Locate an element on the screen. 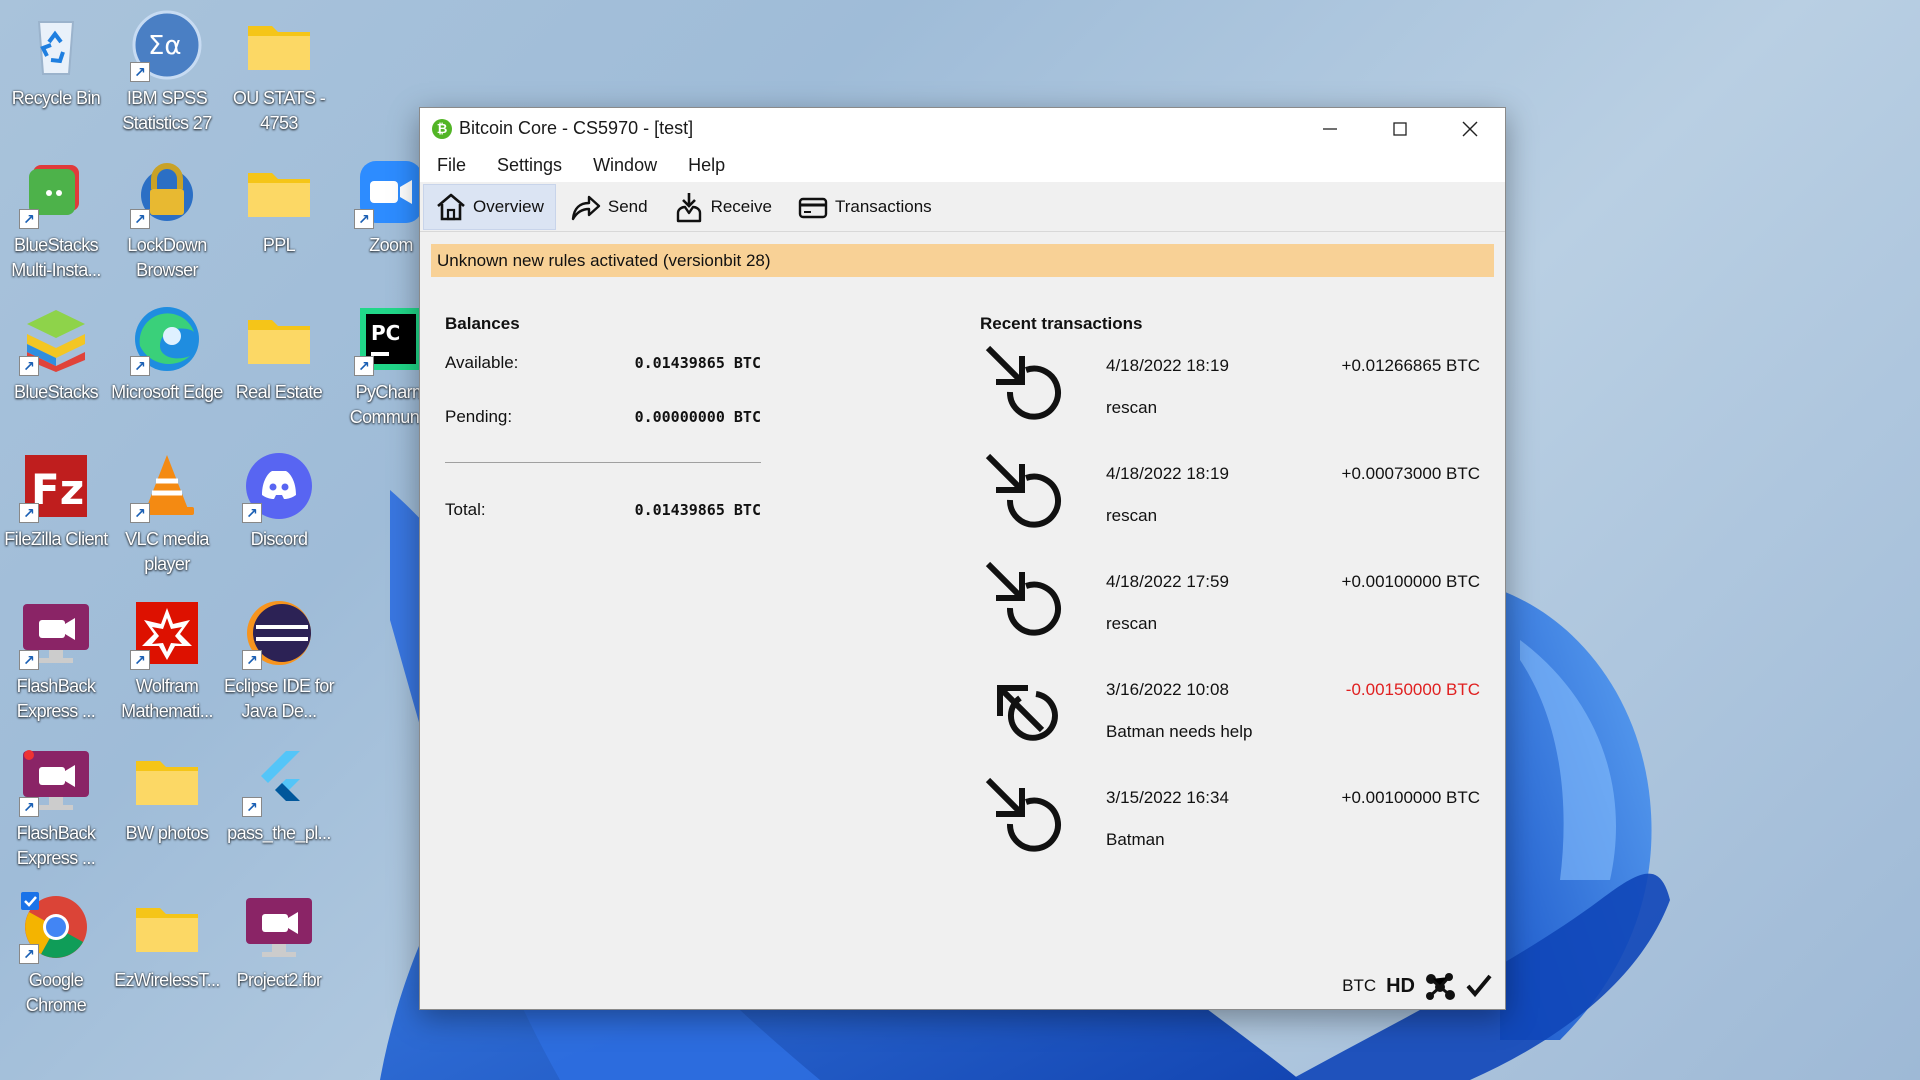  network-connections-icon is located at coordinates (1440, 986).